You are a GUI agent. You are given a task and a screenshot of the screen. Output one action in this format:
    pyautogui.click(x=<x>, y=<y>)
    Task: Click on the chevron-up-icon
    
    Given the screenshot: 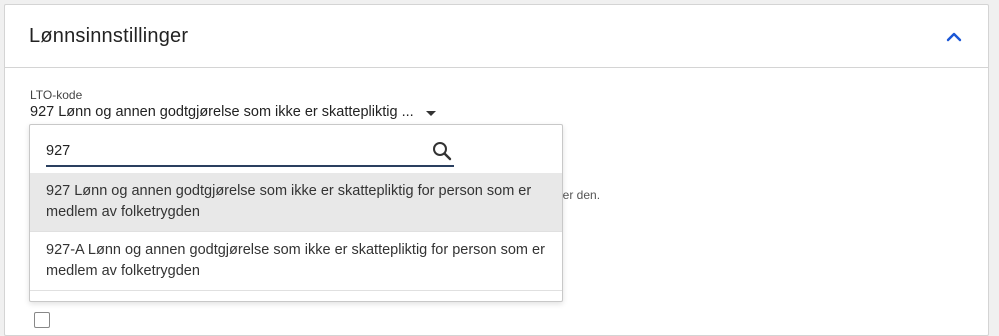 What is the action you would take?
    pyautogui.click(x=954, y=37)
    